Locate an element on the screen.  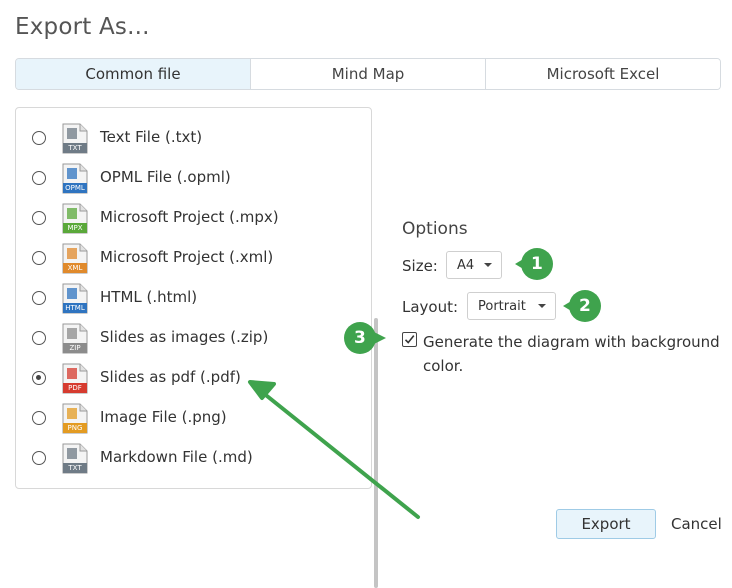
options-heading: Options is located at coordinates (435, 229).